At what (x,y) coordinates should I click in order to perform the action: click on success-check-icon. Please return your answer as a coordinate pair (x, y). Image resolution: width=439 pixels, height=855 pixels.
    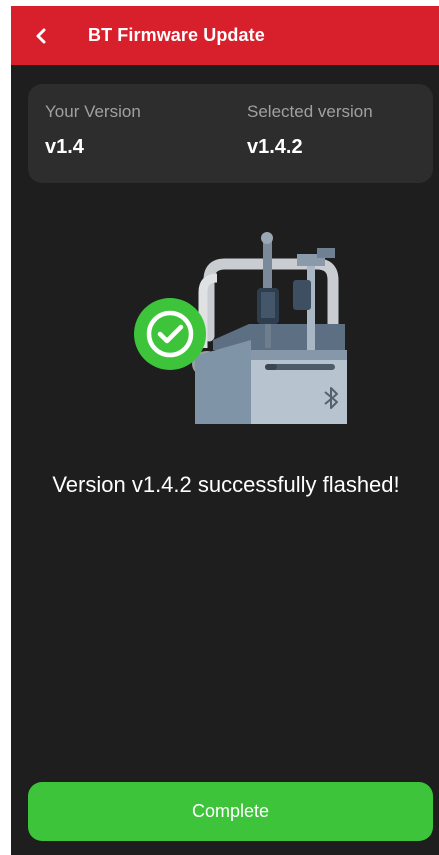
    Looking at the image, I should click on (170, 334).